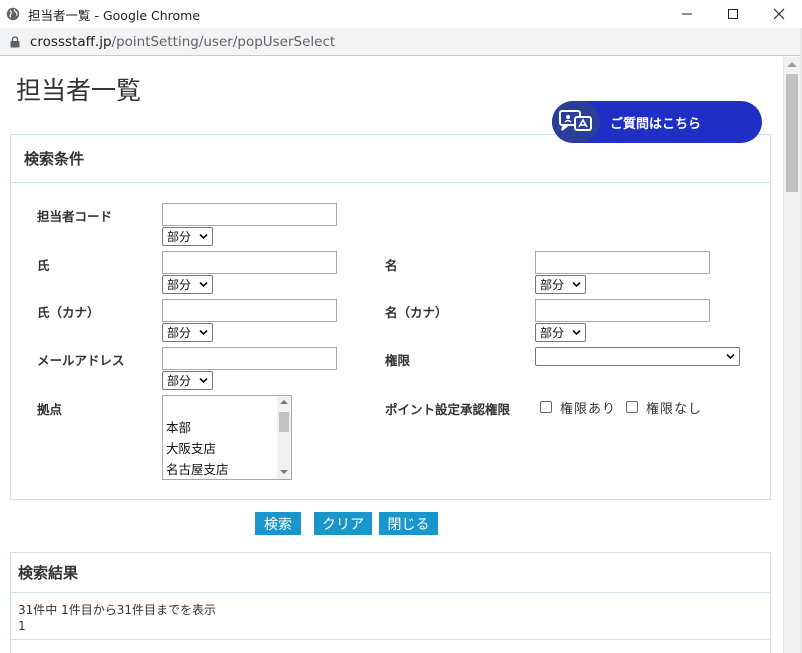 The image size is (802, 653). I want to click on role-select, so click(637, 356).